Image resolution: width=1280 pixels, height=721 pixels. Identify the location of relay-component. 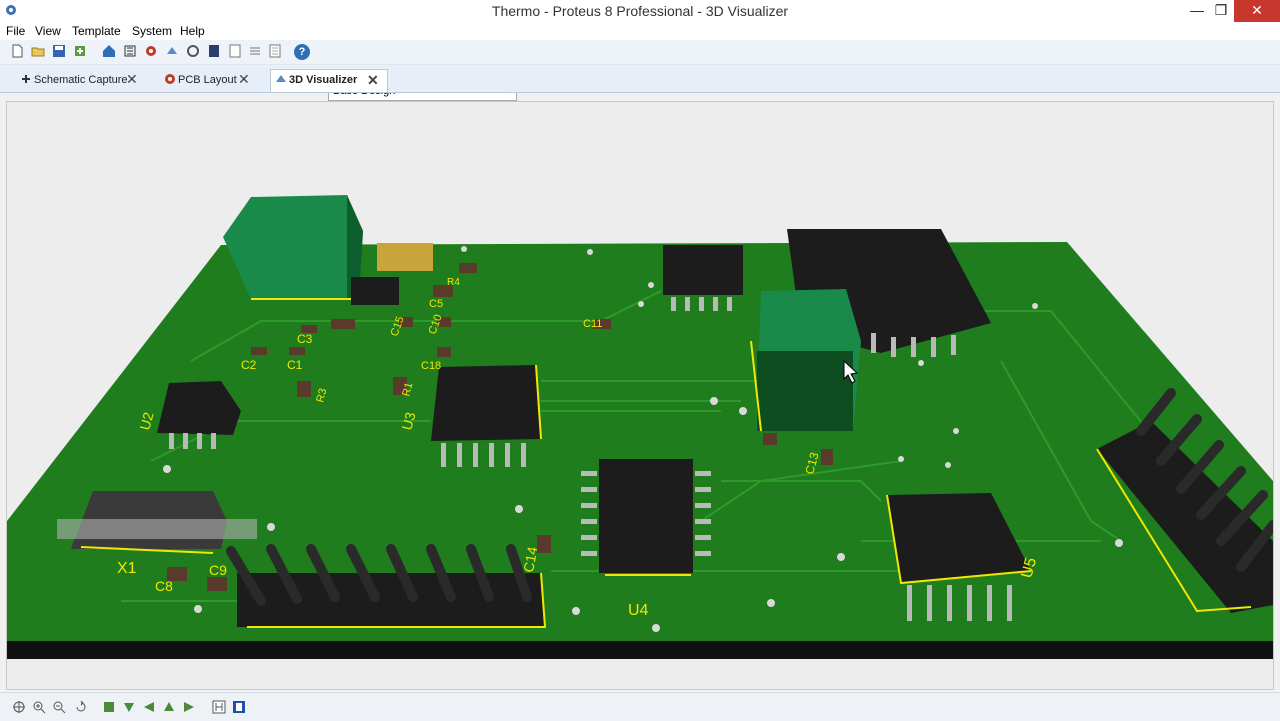
(293, 247).